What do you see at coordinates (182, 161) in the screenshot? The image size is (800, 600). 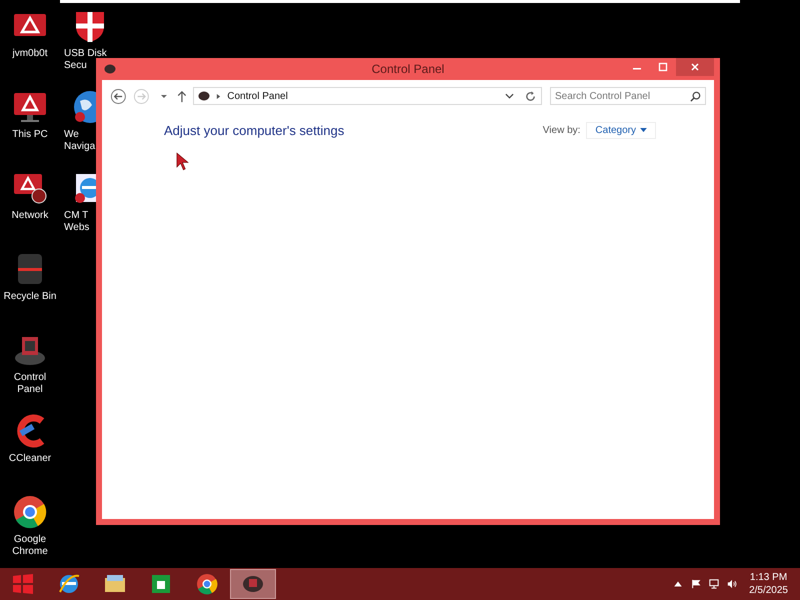 I see `cursor-icon` at bounding box center [182, 161].